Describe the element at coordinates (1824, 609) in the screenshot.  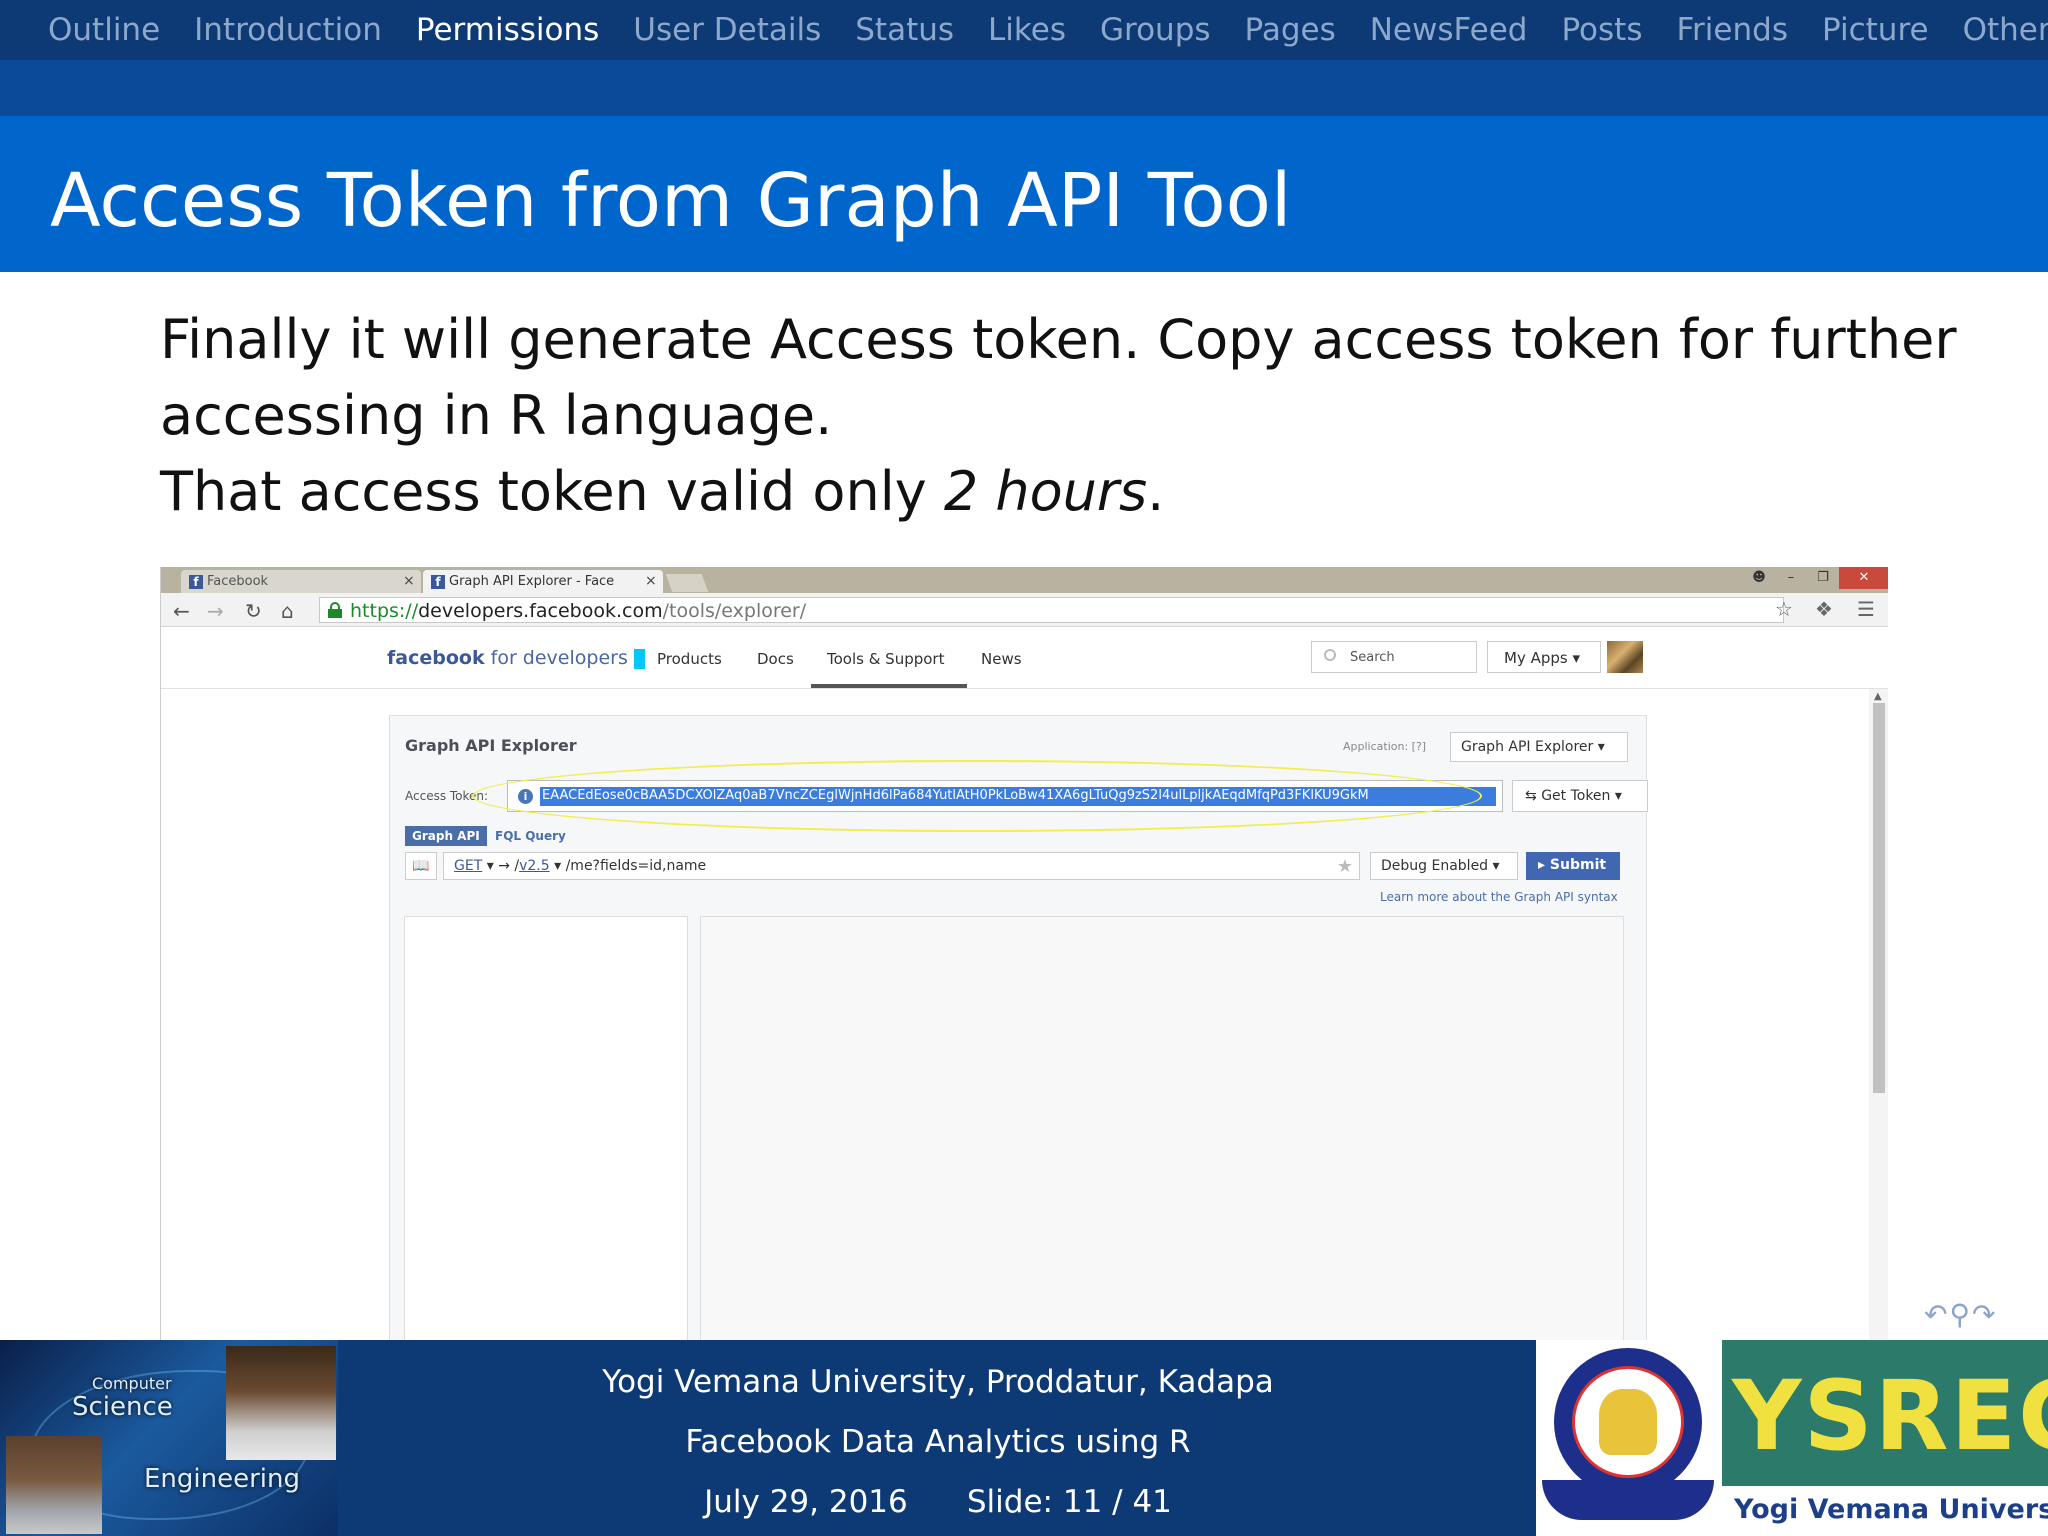
I see `dropbox-icon: ❖` at that location.